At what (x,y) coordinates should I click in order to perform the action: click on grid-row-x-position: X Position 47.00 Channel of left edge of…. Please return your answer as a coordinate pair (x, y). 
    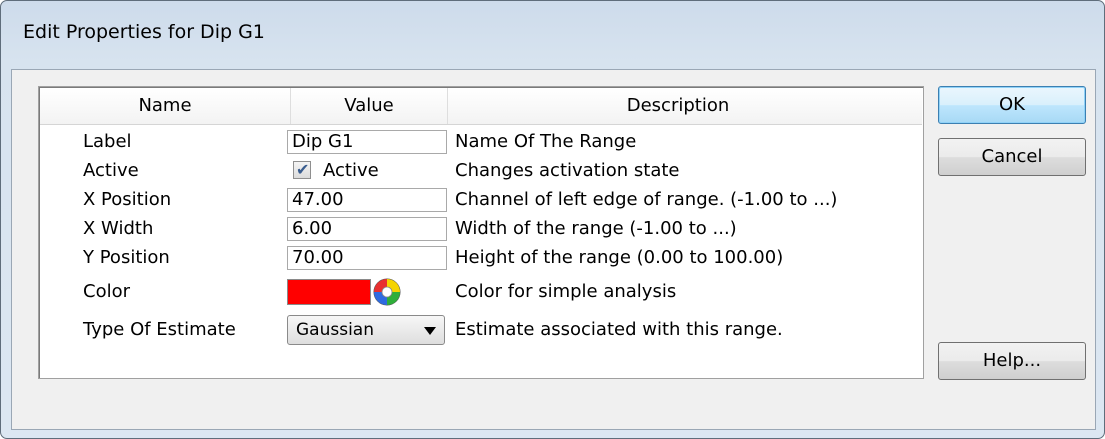
    Looking at the image, I should click on (479, 199).